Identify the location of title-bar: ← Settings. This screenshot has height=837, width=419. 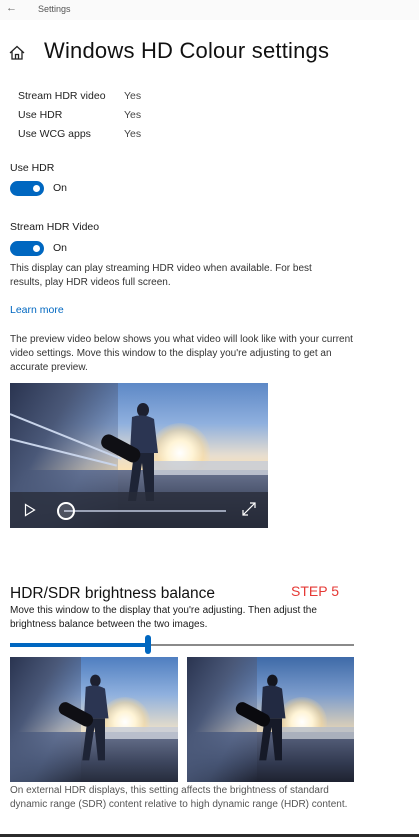
(209, 10).